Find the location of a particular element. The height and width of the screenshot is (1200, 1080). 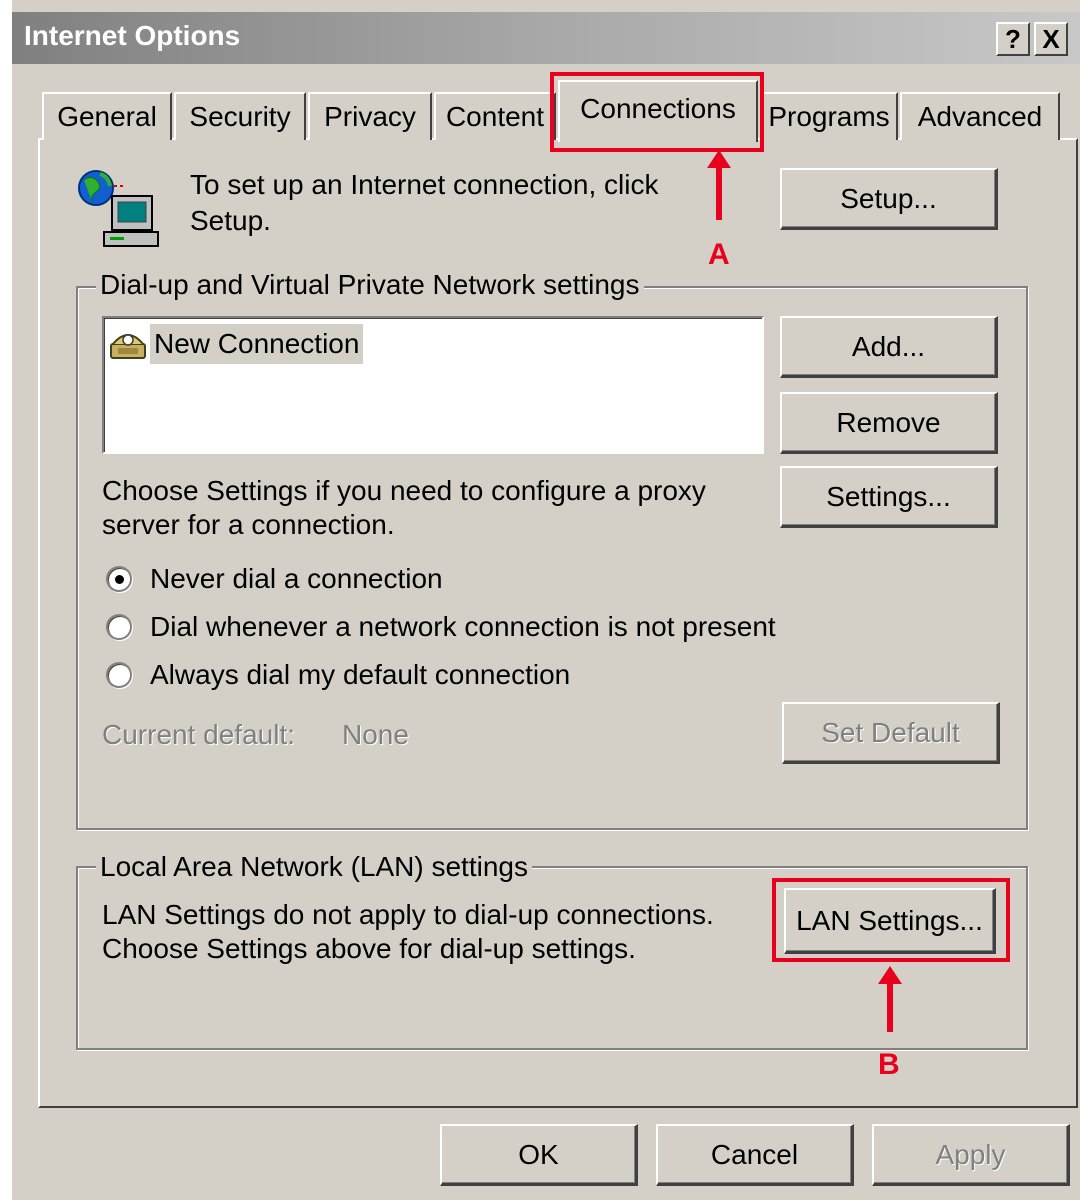

close-button: X is located at coordinates (1051, 39).